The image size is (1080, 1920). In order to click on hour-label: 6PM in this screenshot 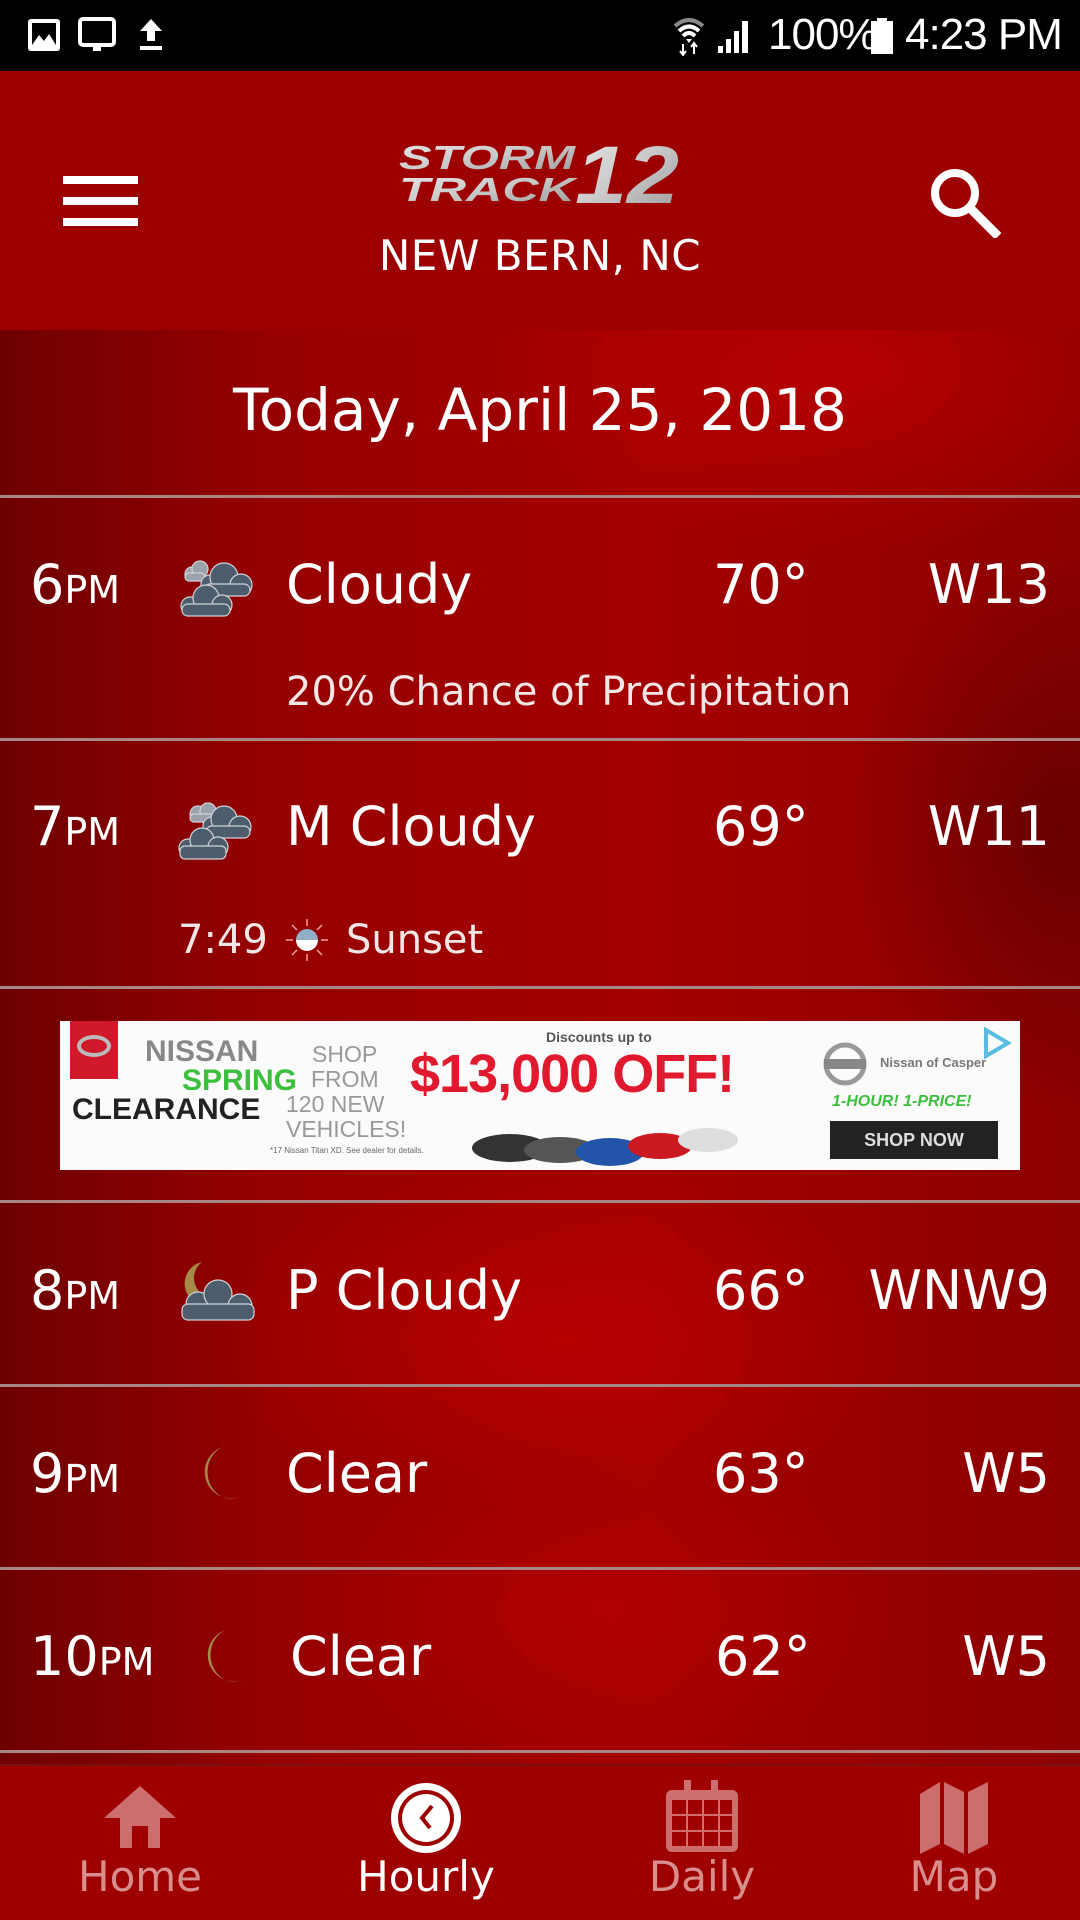, I will do `click(75, 587)`.